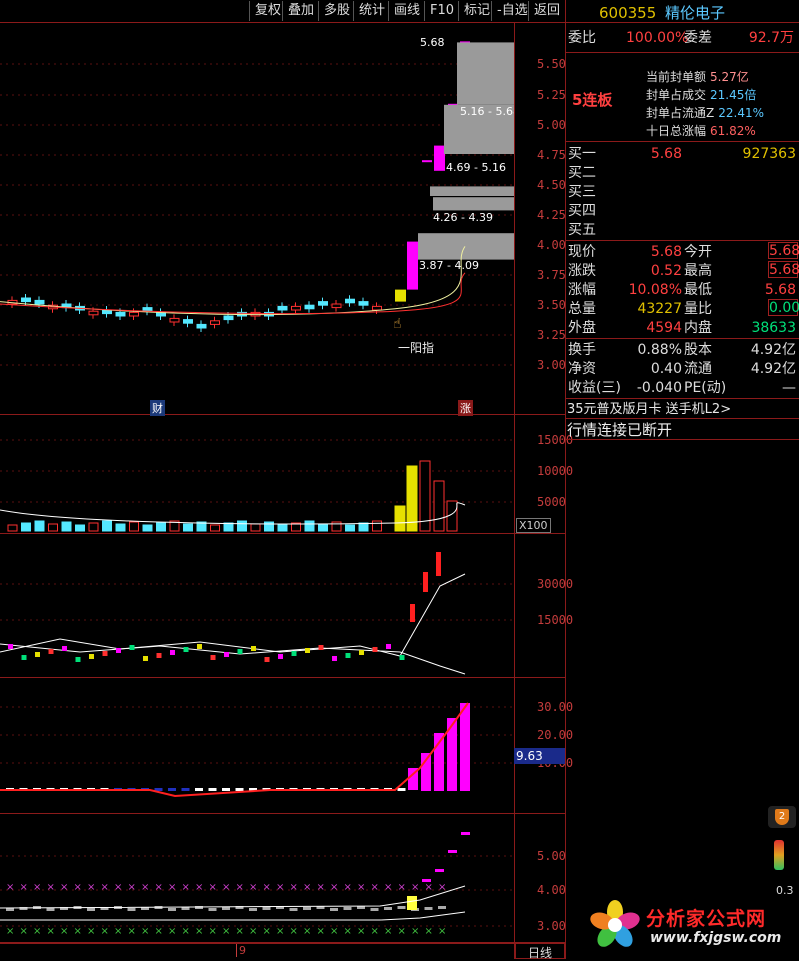 The height and width of the screenshot is (961, 799). Describe the element at coordinates (654, 173) in the screenshot. I see `buy-level-price` at that location.